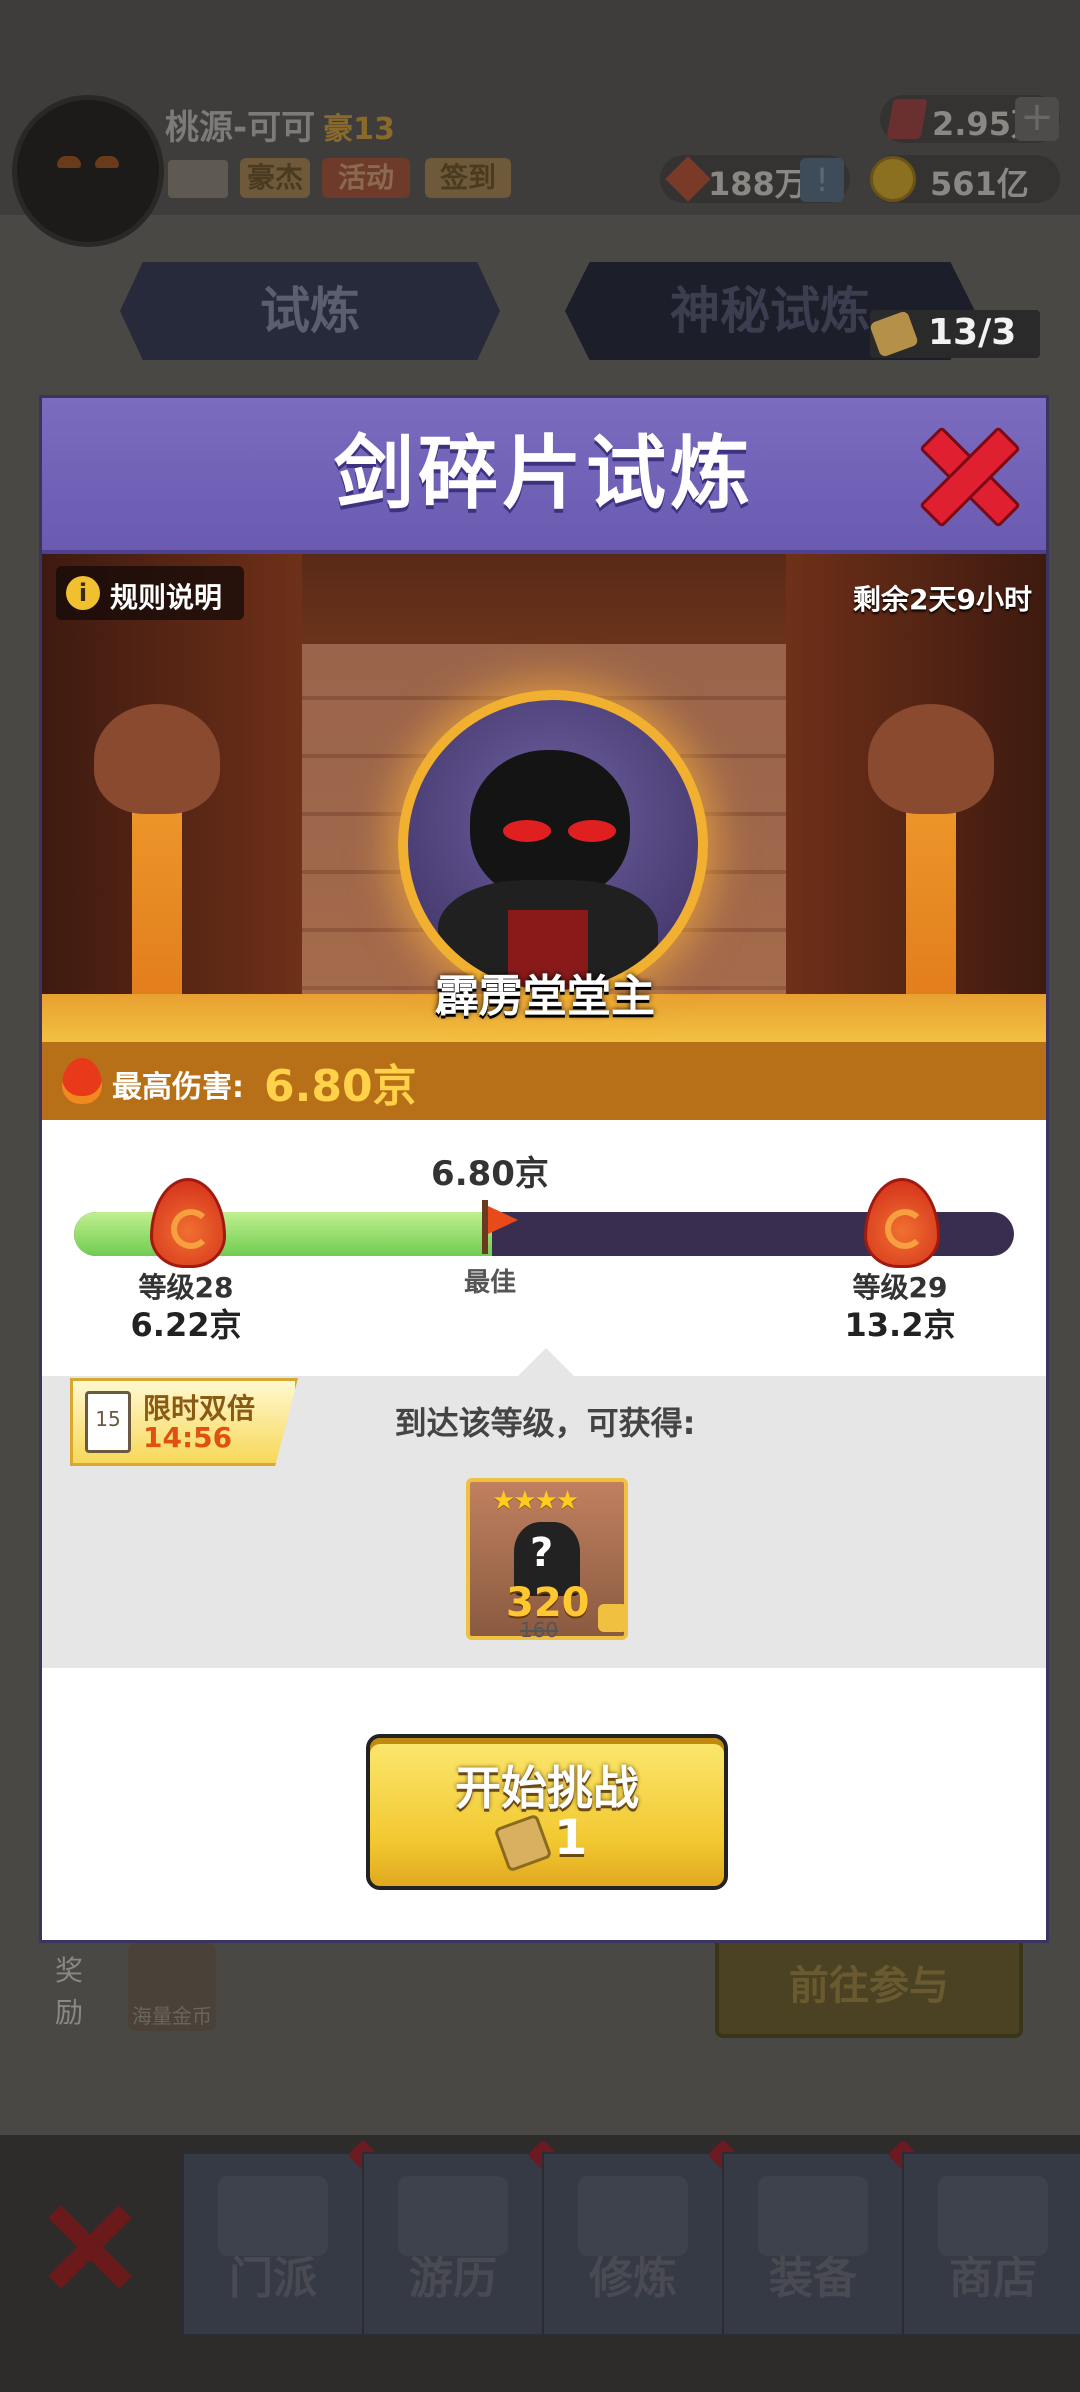  I want to click on right-level-value: 13.2京, so click(900, 1325).